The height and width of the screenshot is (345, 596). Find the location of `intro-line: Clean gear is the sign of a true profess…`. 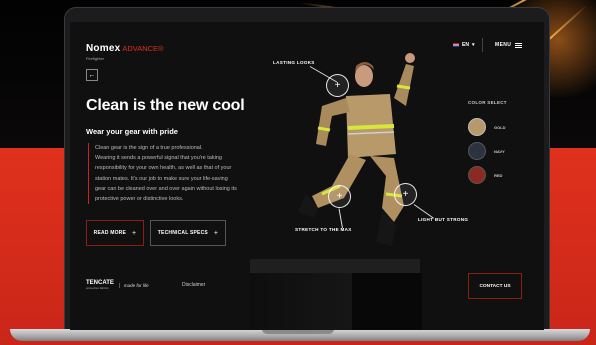

intro-line: Clean gear is the sign of a true profess… is located at coordinates (149, 148).